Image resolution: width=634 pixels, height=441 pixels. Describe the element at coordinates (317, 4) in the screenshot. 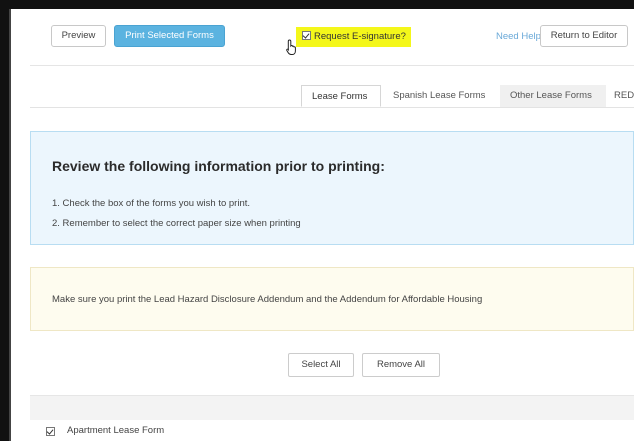

I see `window-frame-top` at that location.